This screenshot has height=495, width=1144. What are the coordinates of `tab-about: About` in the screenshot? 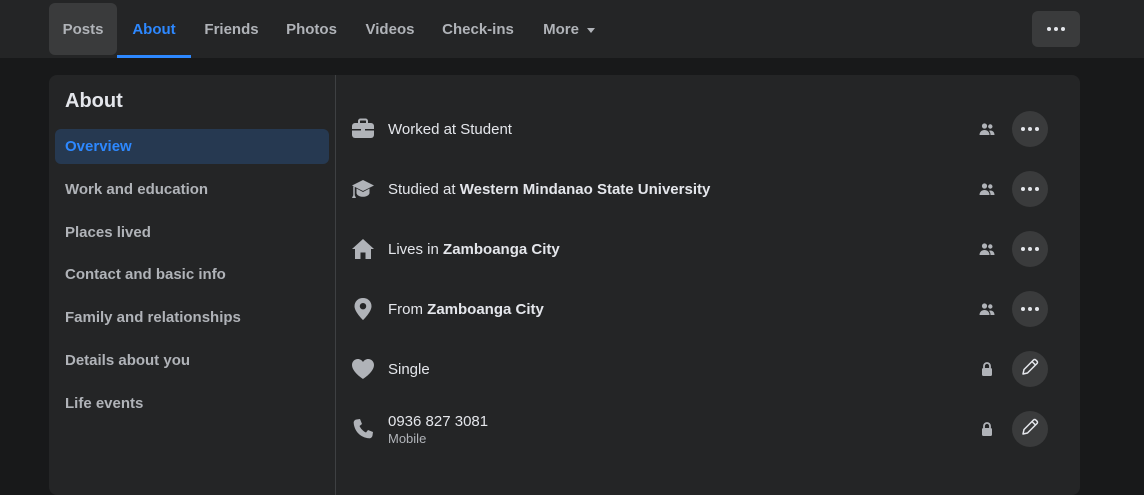 It's located at (154, 29).